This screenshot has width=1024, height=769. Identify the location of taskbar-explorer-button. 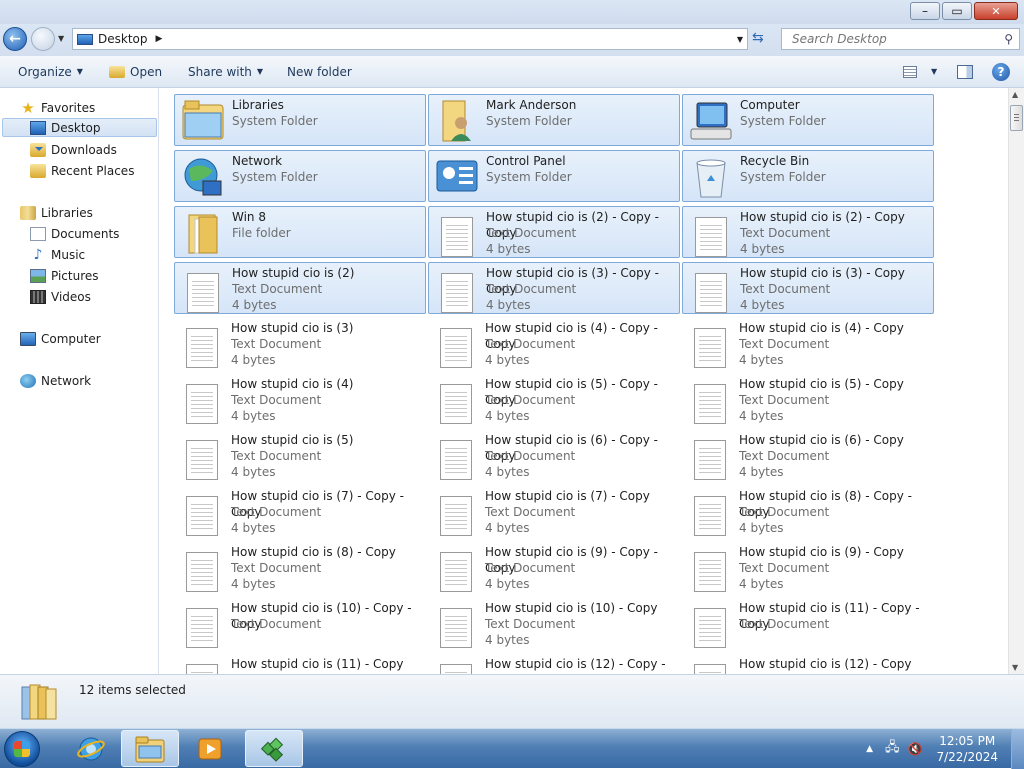
(150, 748).